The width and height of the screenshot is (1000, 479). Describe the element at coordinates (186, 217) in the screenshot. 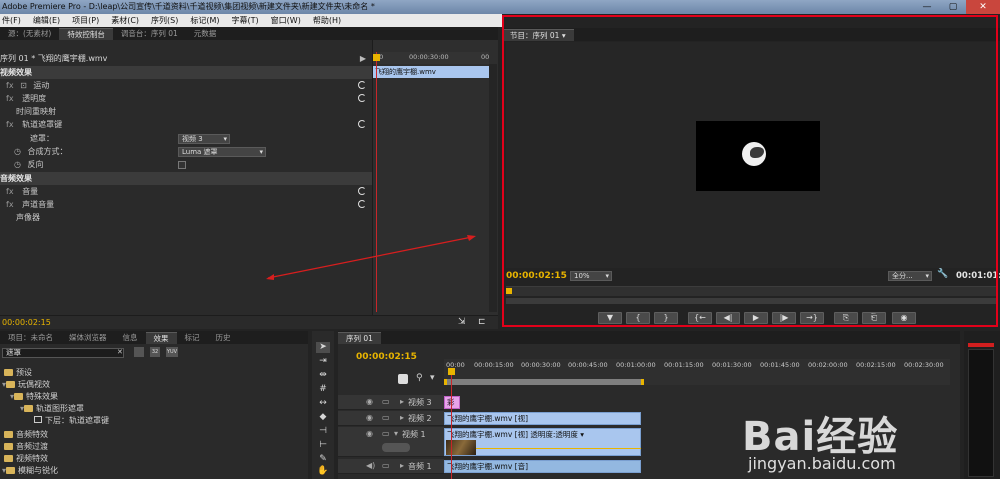

I see `effect-panner: 声像器` at that location.